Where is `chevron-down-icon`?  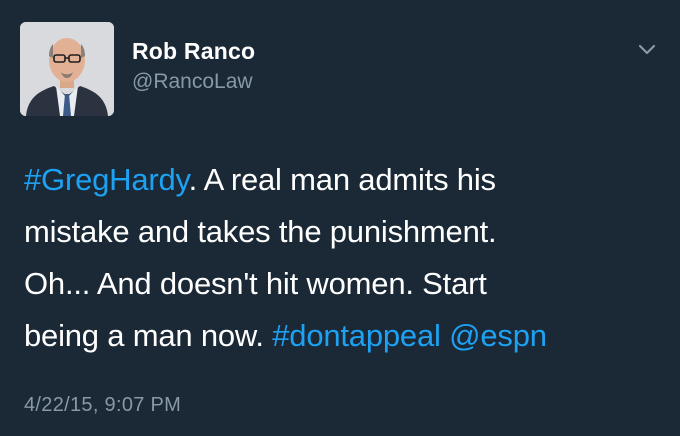 chevron-down-icon is located at coordinates (647, 50).